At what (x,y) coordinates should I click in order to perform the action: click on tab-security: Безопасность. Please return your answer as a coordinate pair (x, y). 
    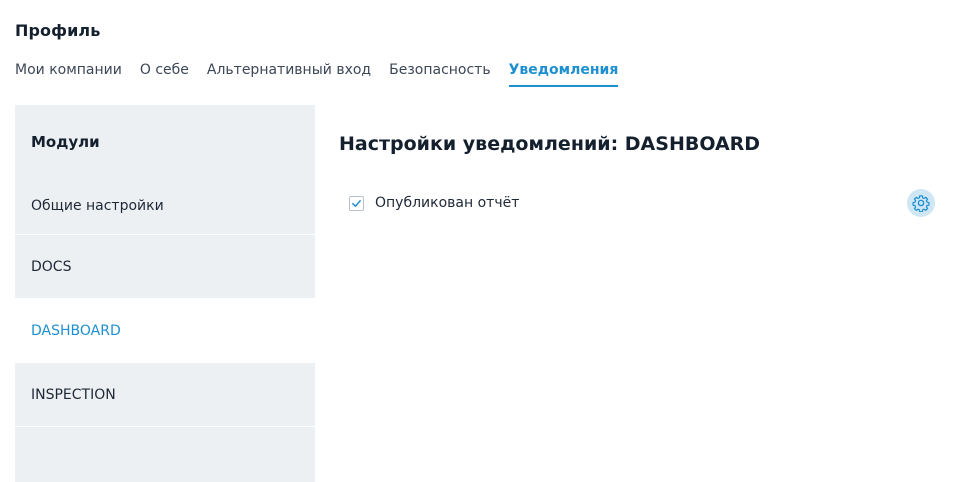
    Looking at the image, I should click on (439, 74).